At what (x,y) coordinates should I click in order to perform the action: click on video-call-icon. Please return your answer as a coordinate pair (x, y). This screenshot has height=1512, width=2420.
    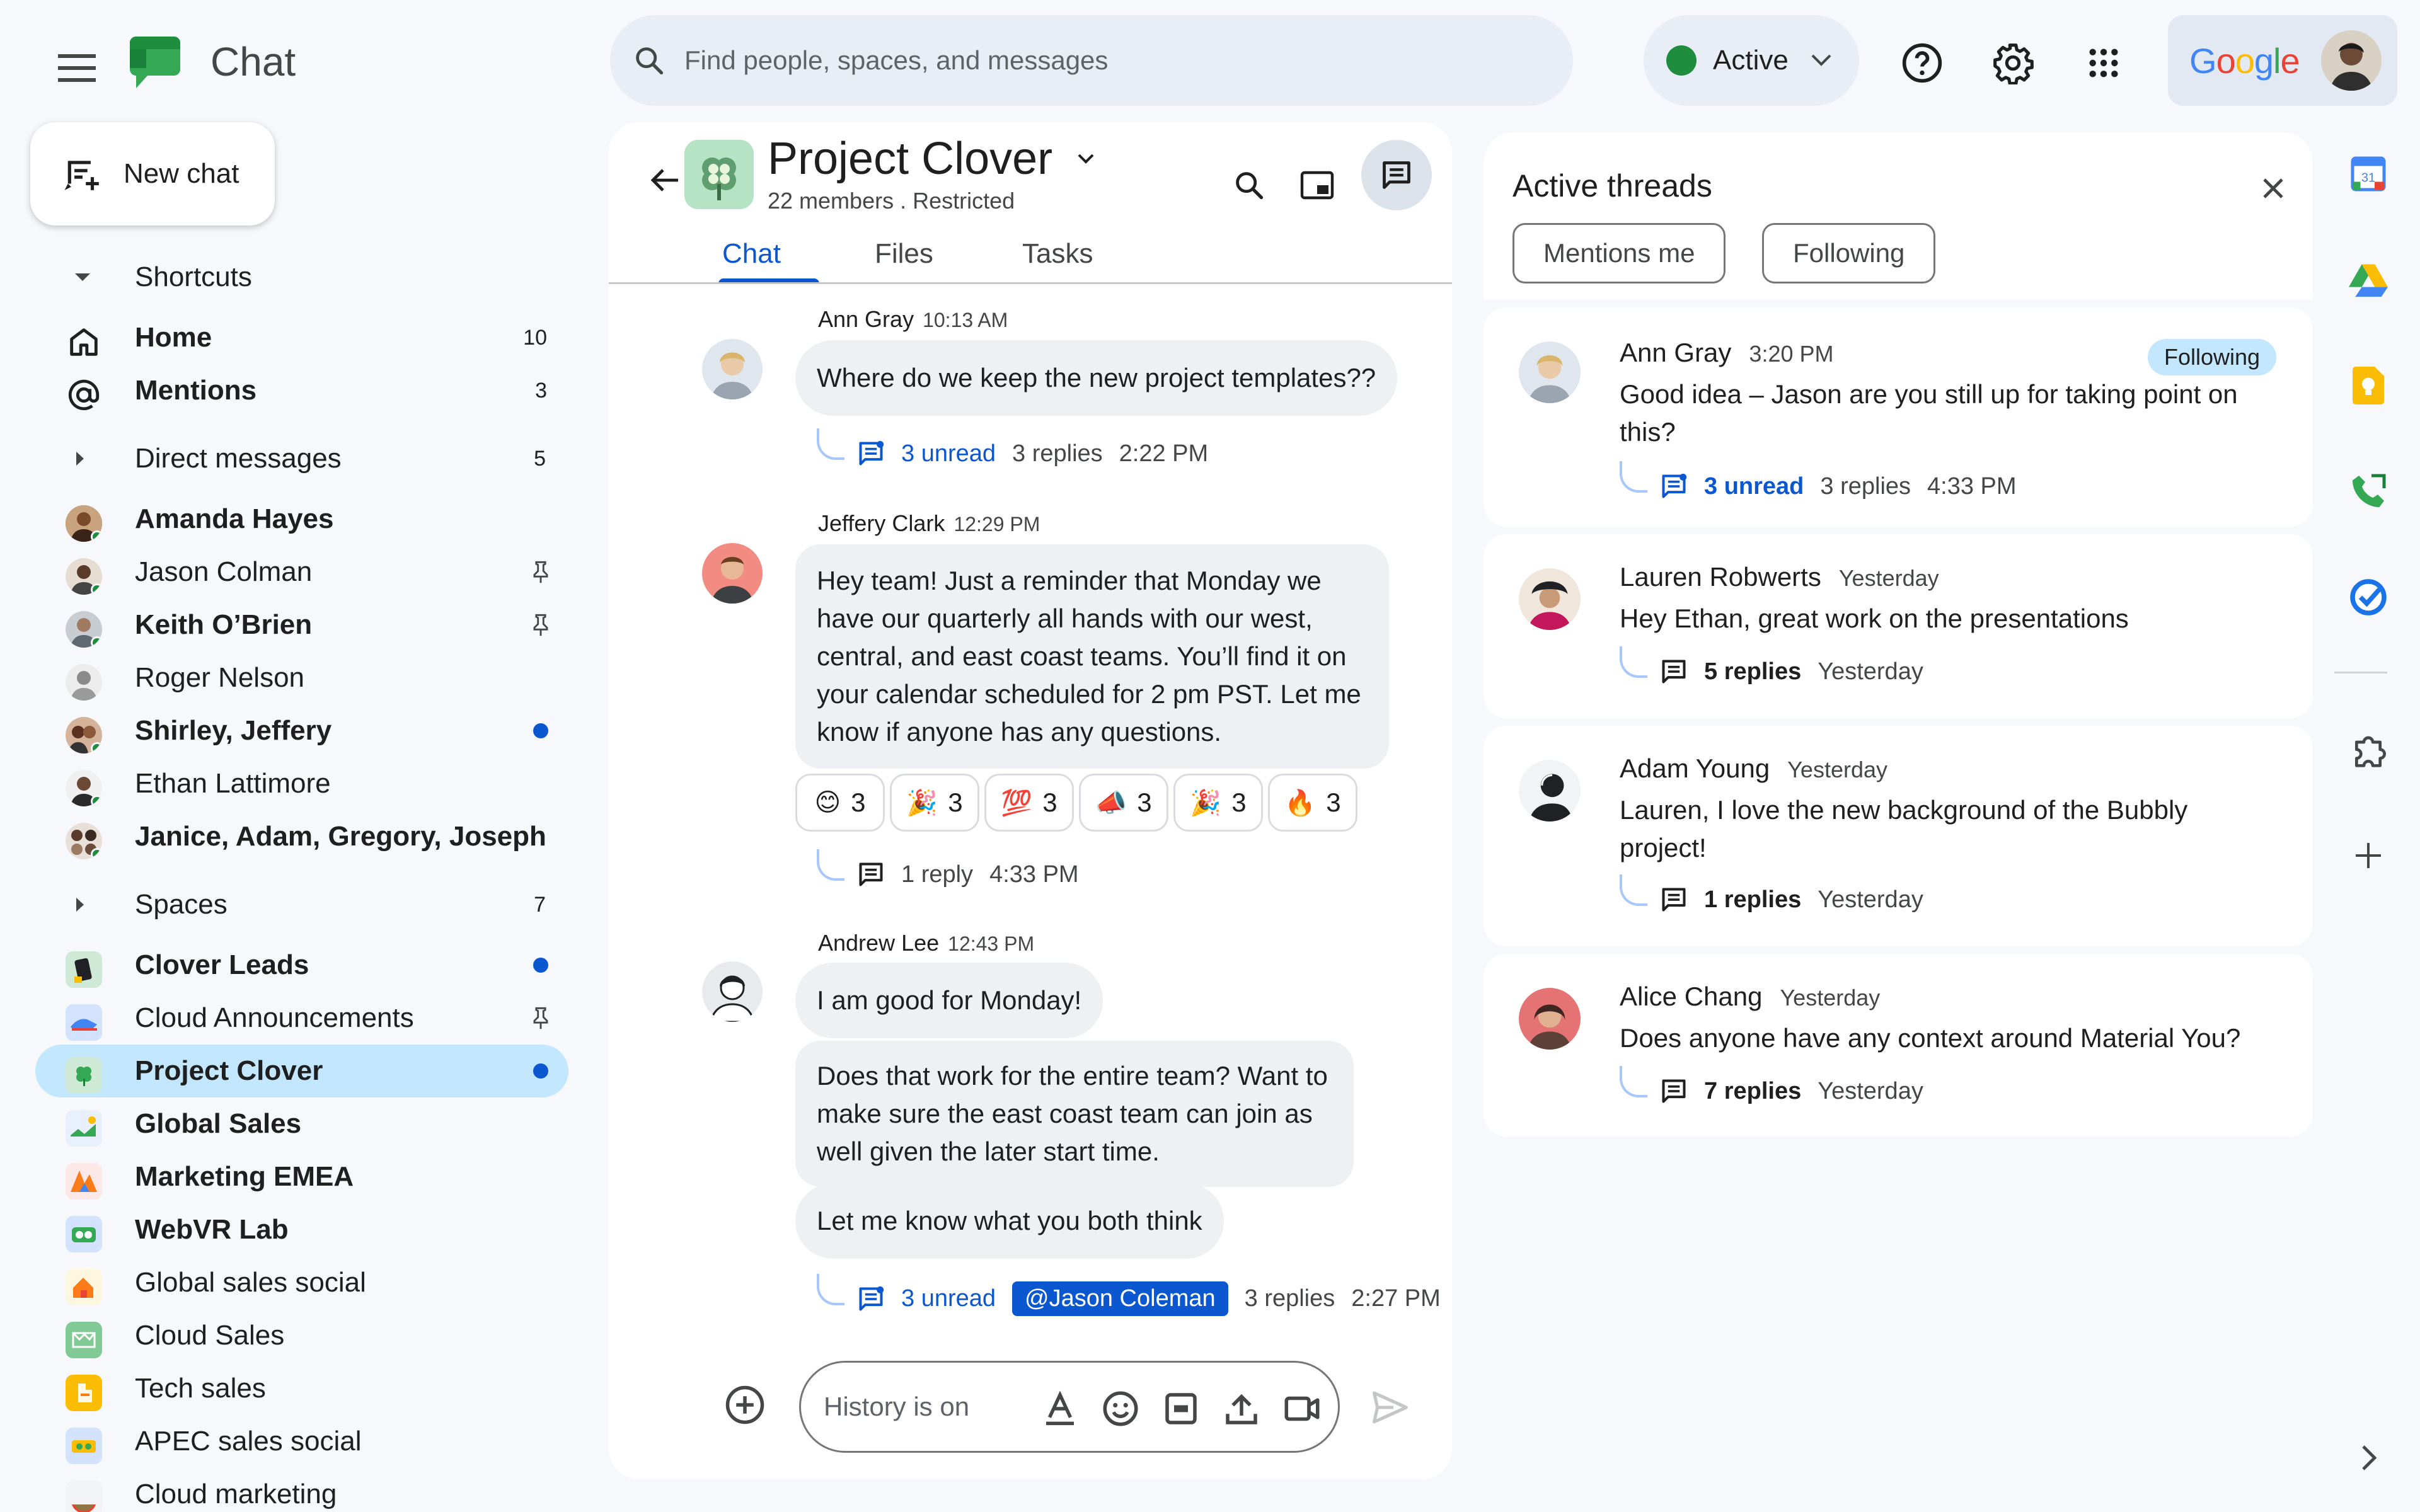
    Looking at the image, I should click on (1302, 1408).